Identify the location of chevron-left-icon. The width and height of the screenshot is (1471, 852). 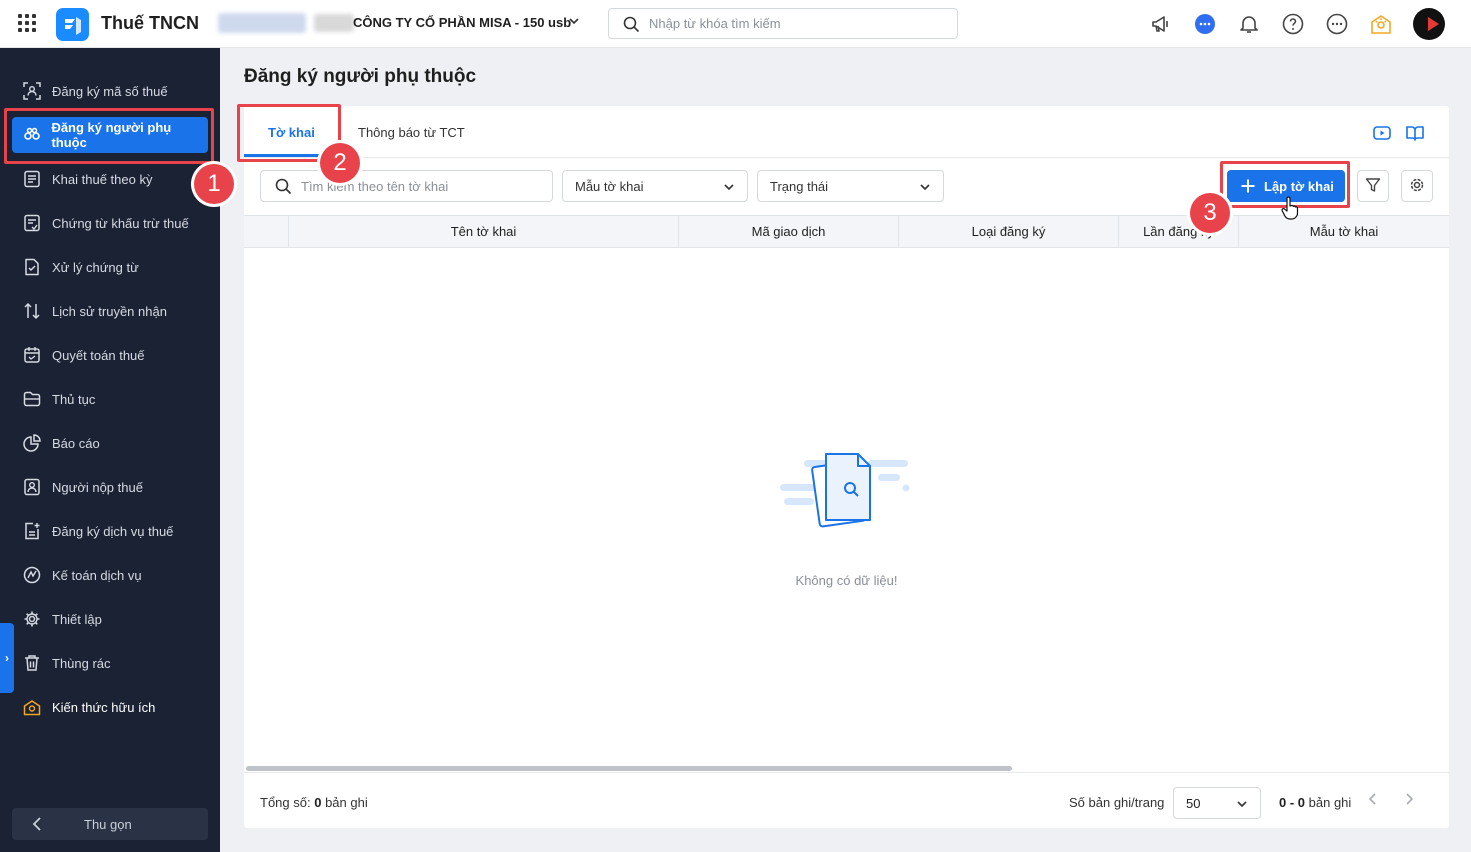
(38, 825).